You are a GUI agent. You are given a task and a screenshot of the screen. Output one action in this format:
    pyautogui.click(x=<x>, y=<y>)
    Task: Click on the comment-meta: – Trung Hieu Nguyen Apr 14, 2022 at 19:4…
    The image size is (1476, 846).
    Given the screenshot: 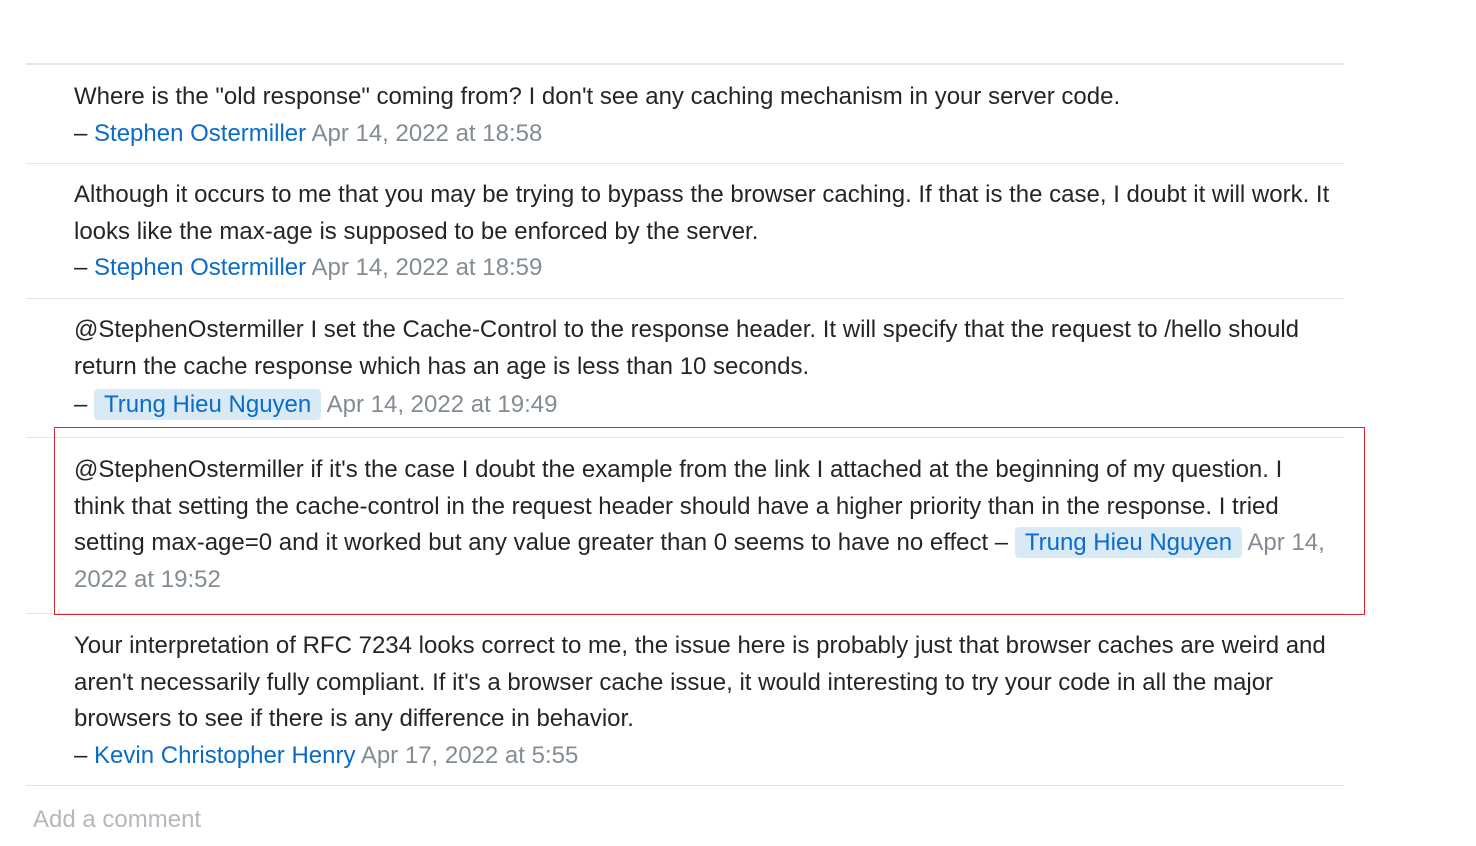 What is the action you would take?
    pyautogui.click(x=704, y=405)
    